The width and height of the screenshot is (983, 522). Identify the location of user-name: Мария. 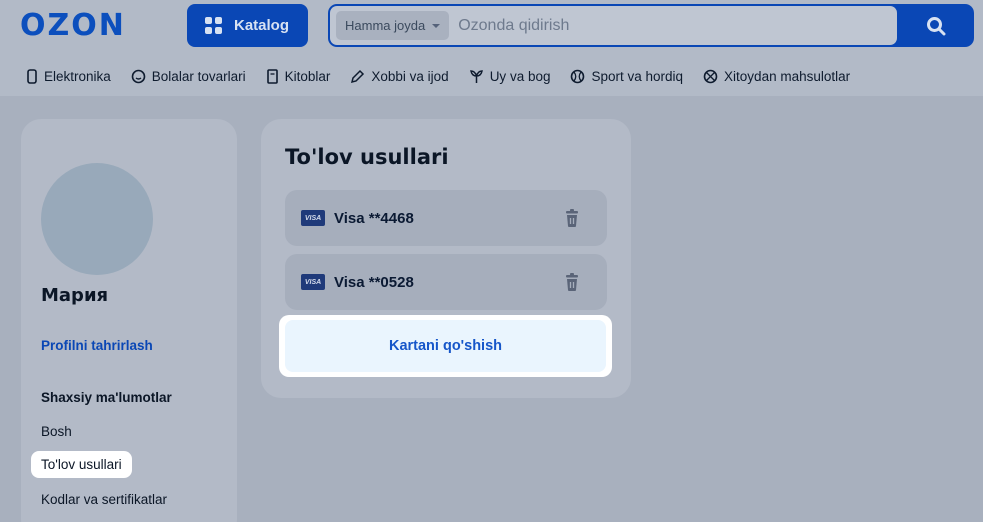
(75, 295).